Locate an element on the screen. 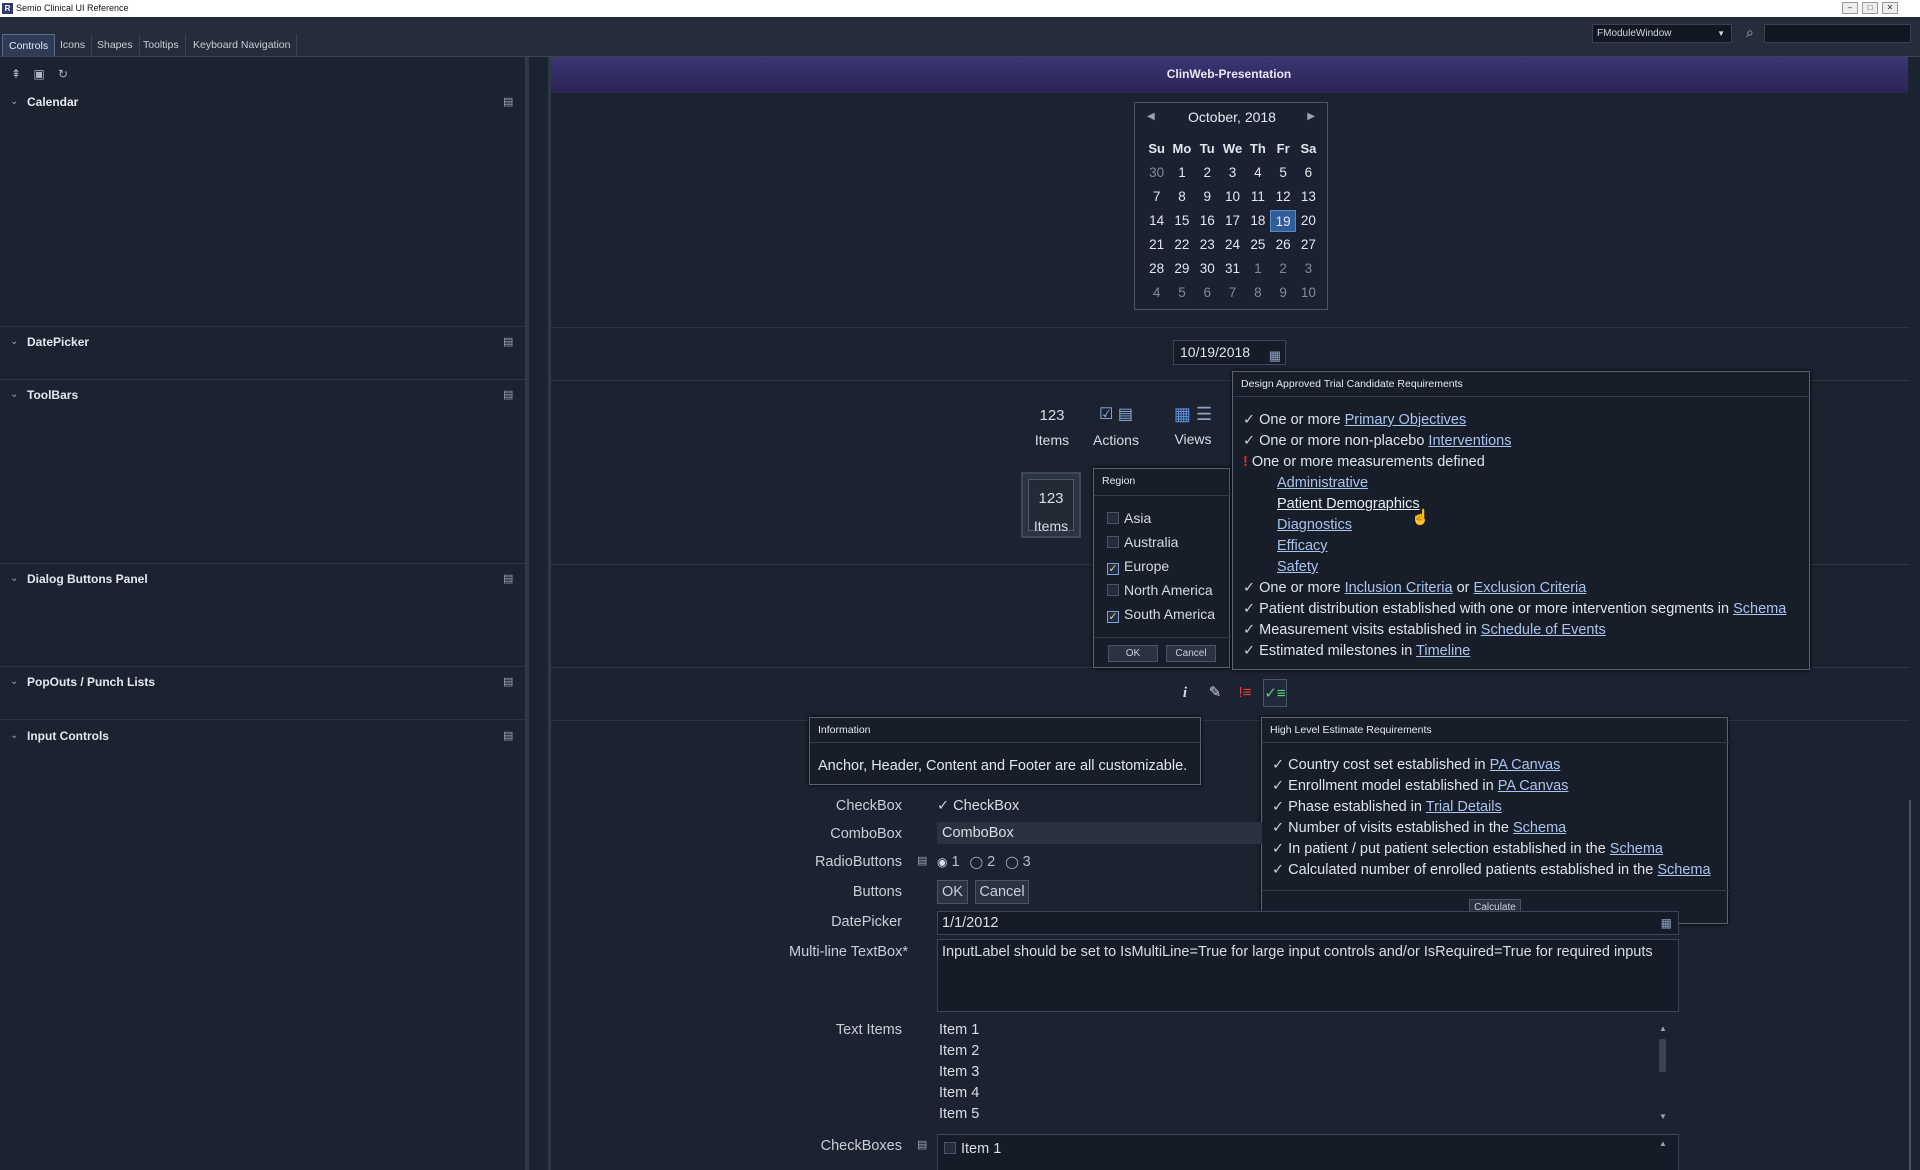  section-title: DatePicker is located at coordinates (58, 342).